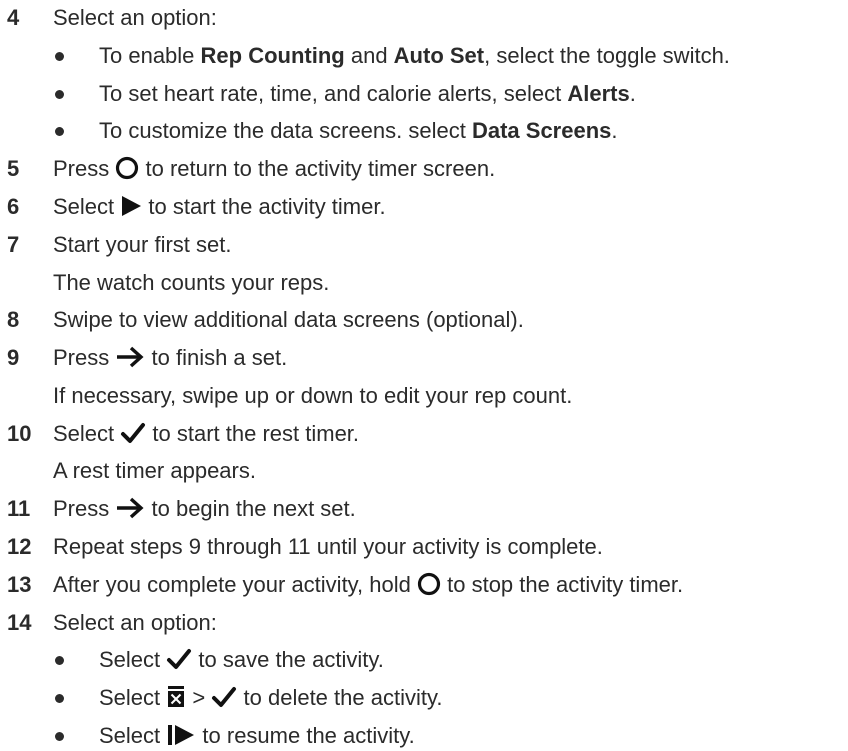  What do you see at coordinates (13, 17) in the screenshot?
I see `step-number: 4` at bounding box center [13, 17].